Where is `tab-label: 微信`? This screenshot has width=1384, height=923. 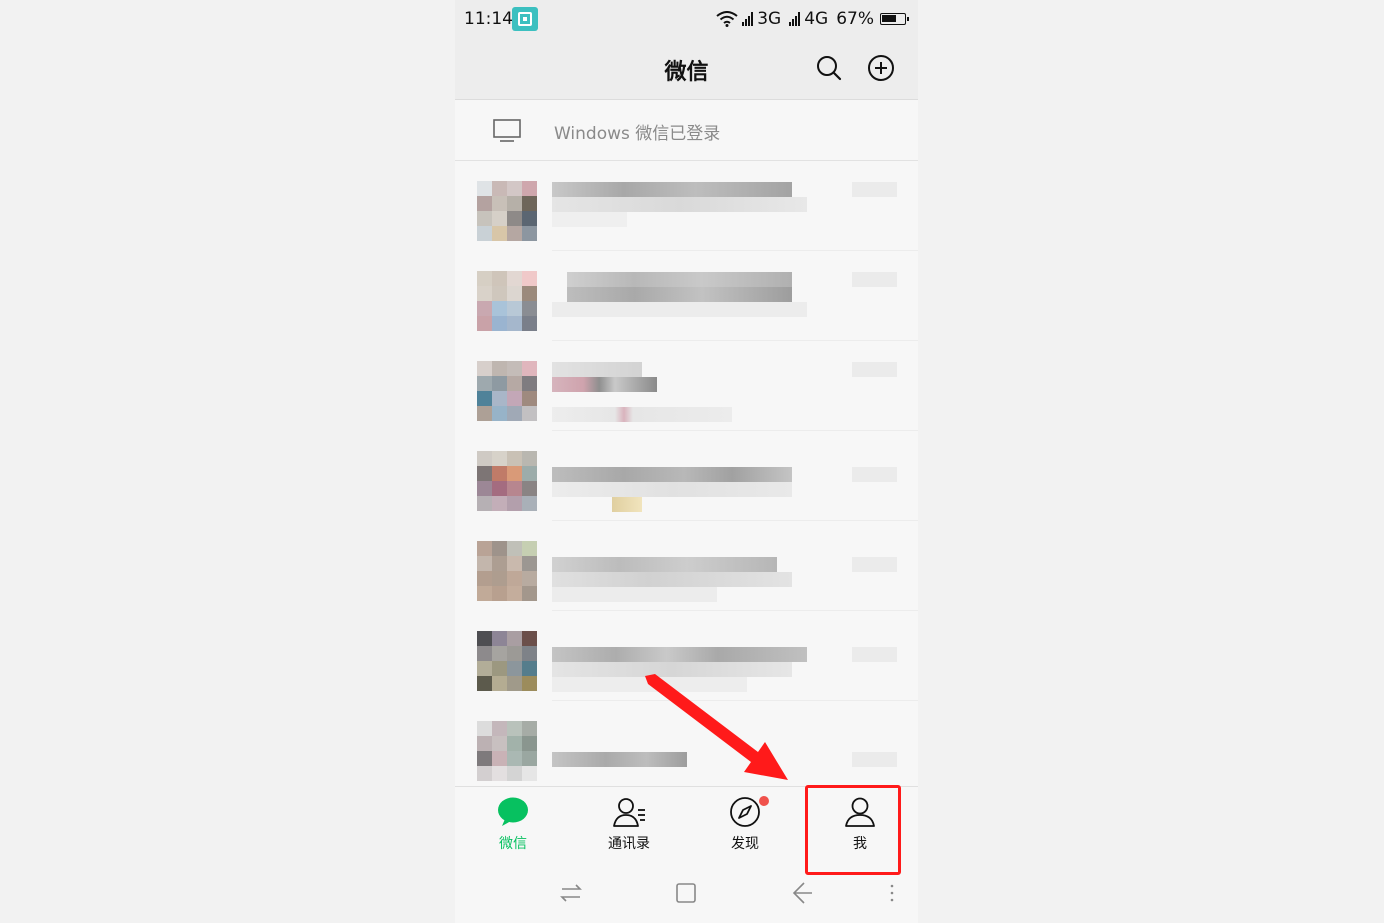
tab-label: 微信 is located at coordinates (513, 844).